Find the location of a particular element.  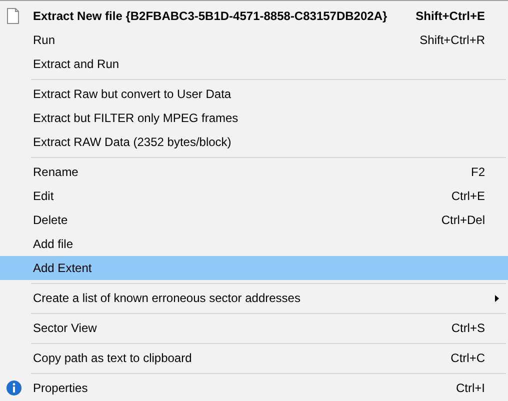

menu-item: Extract but FILTER only MPEG frames is located at coordinates (254, 118).